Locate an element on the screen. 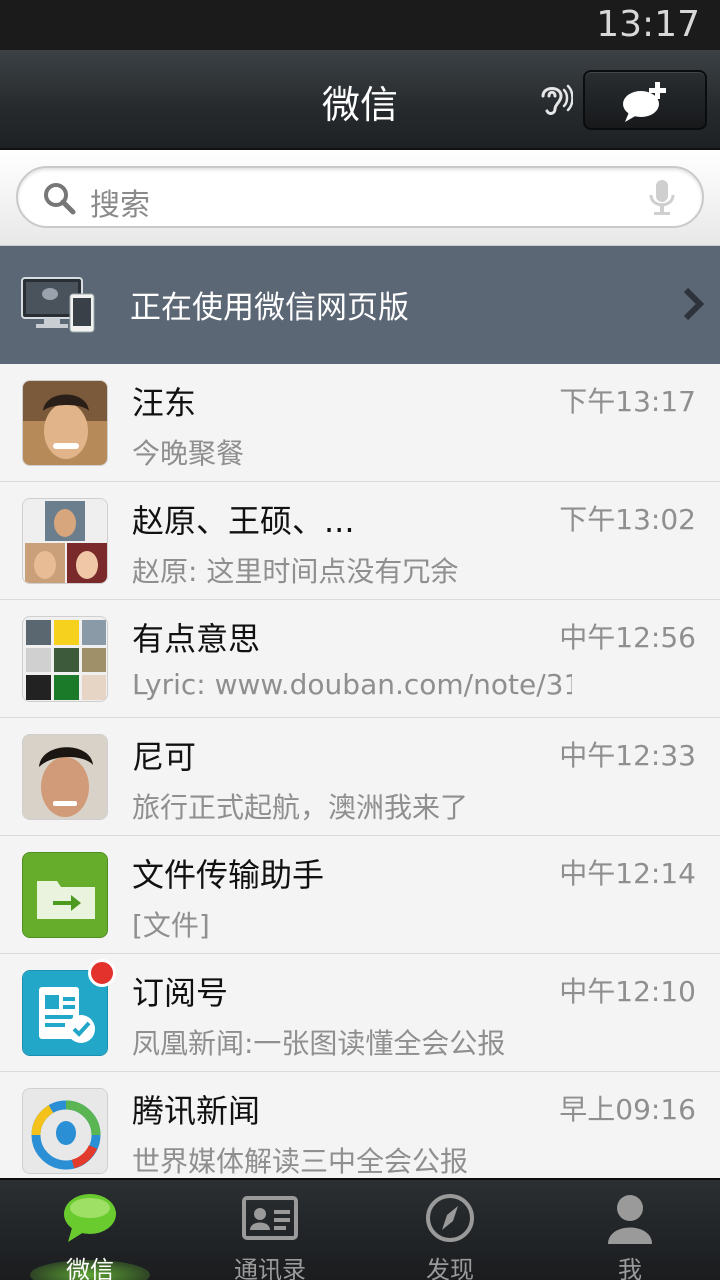 This screenshot has height=1280, width=720. tab-discover: 发现 is located at coordinates (450, 1230).